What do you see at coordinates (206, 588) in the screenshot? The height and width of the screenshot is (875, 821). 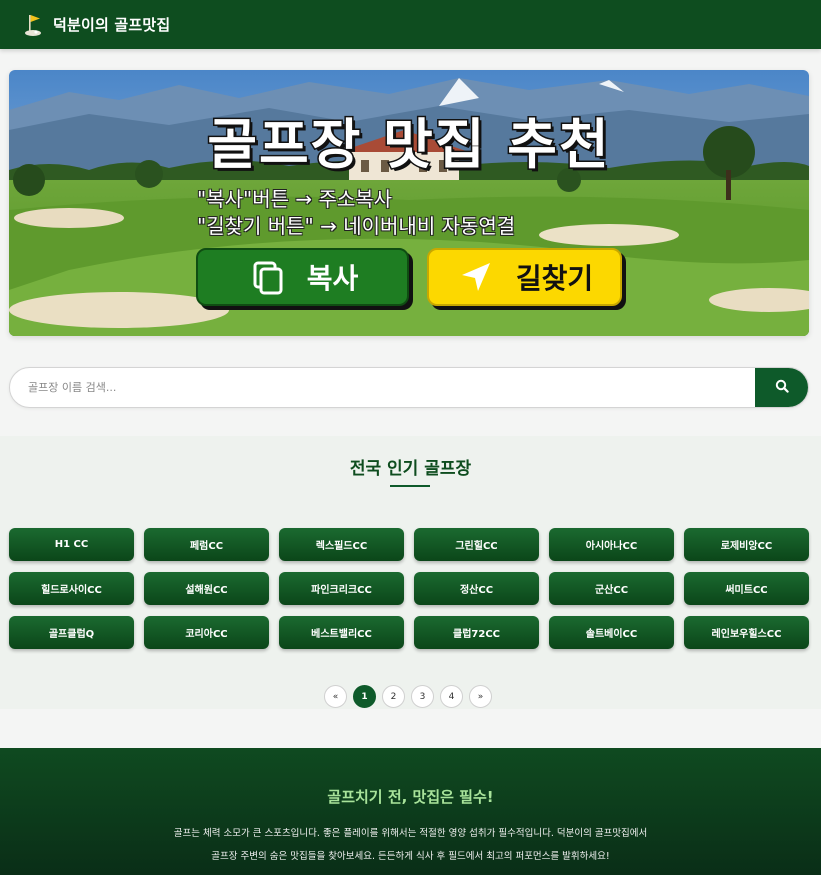 I see `course-button: 설해원CC` at bounding box center [206, 588].